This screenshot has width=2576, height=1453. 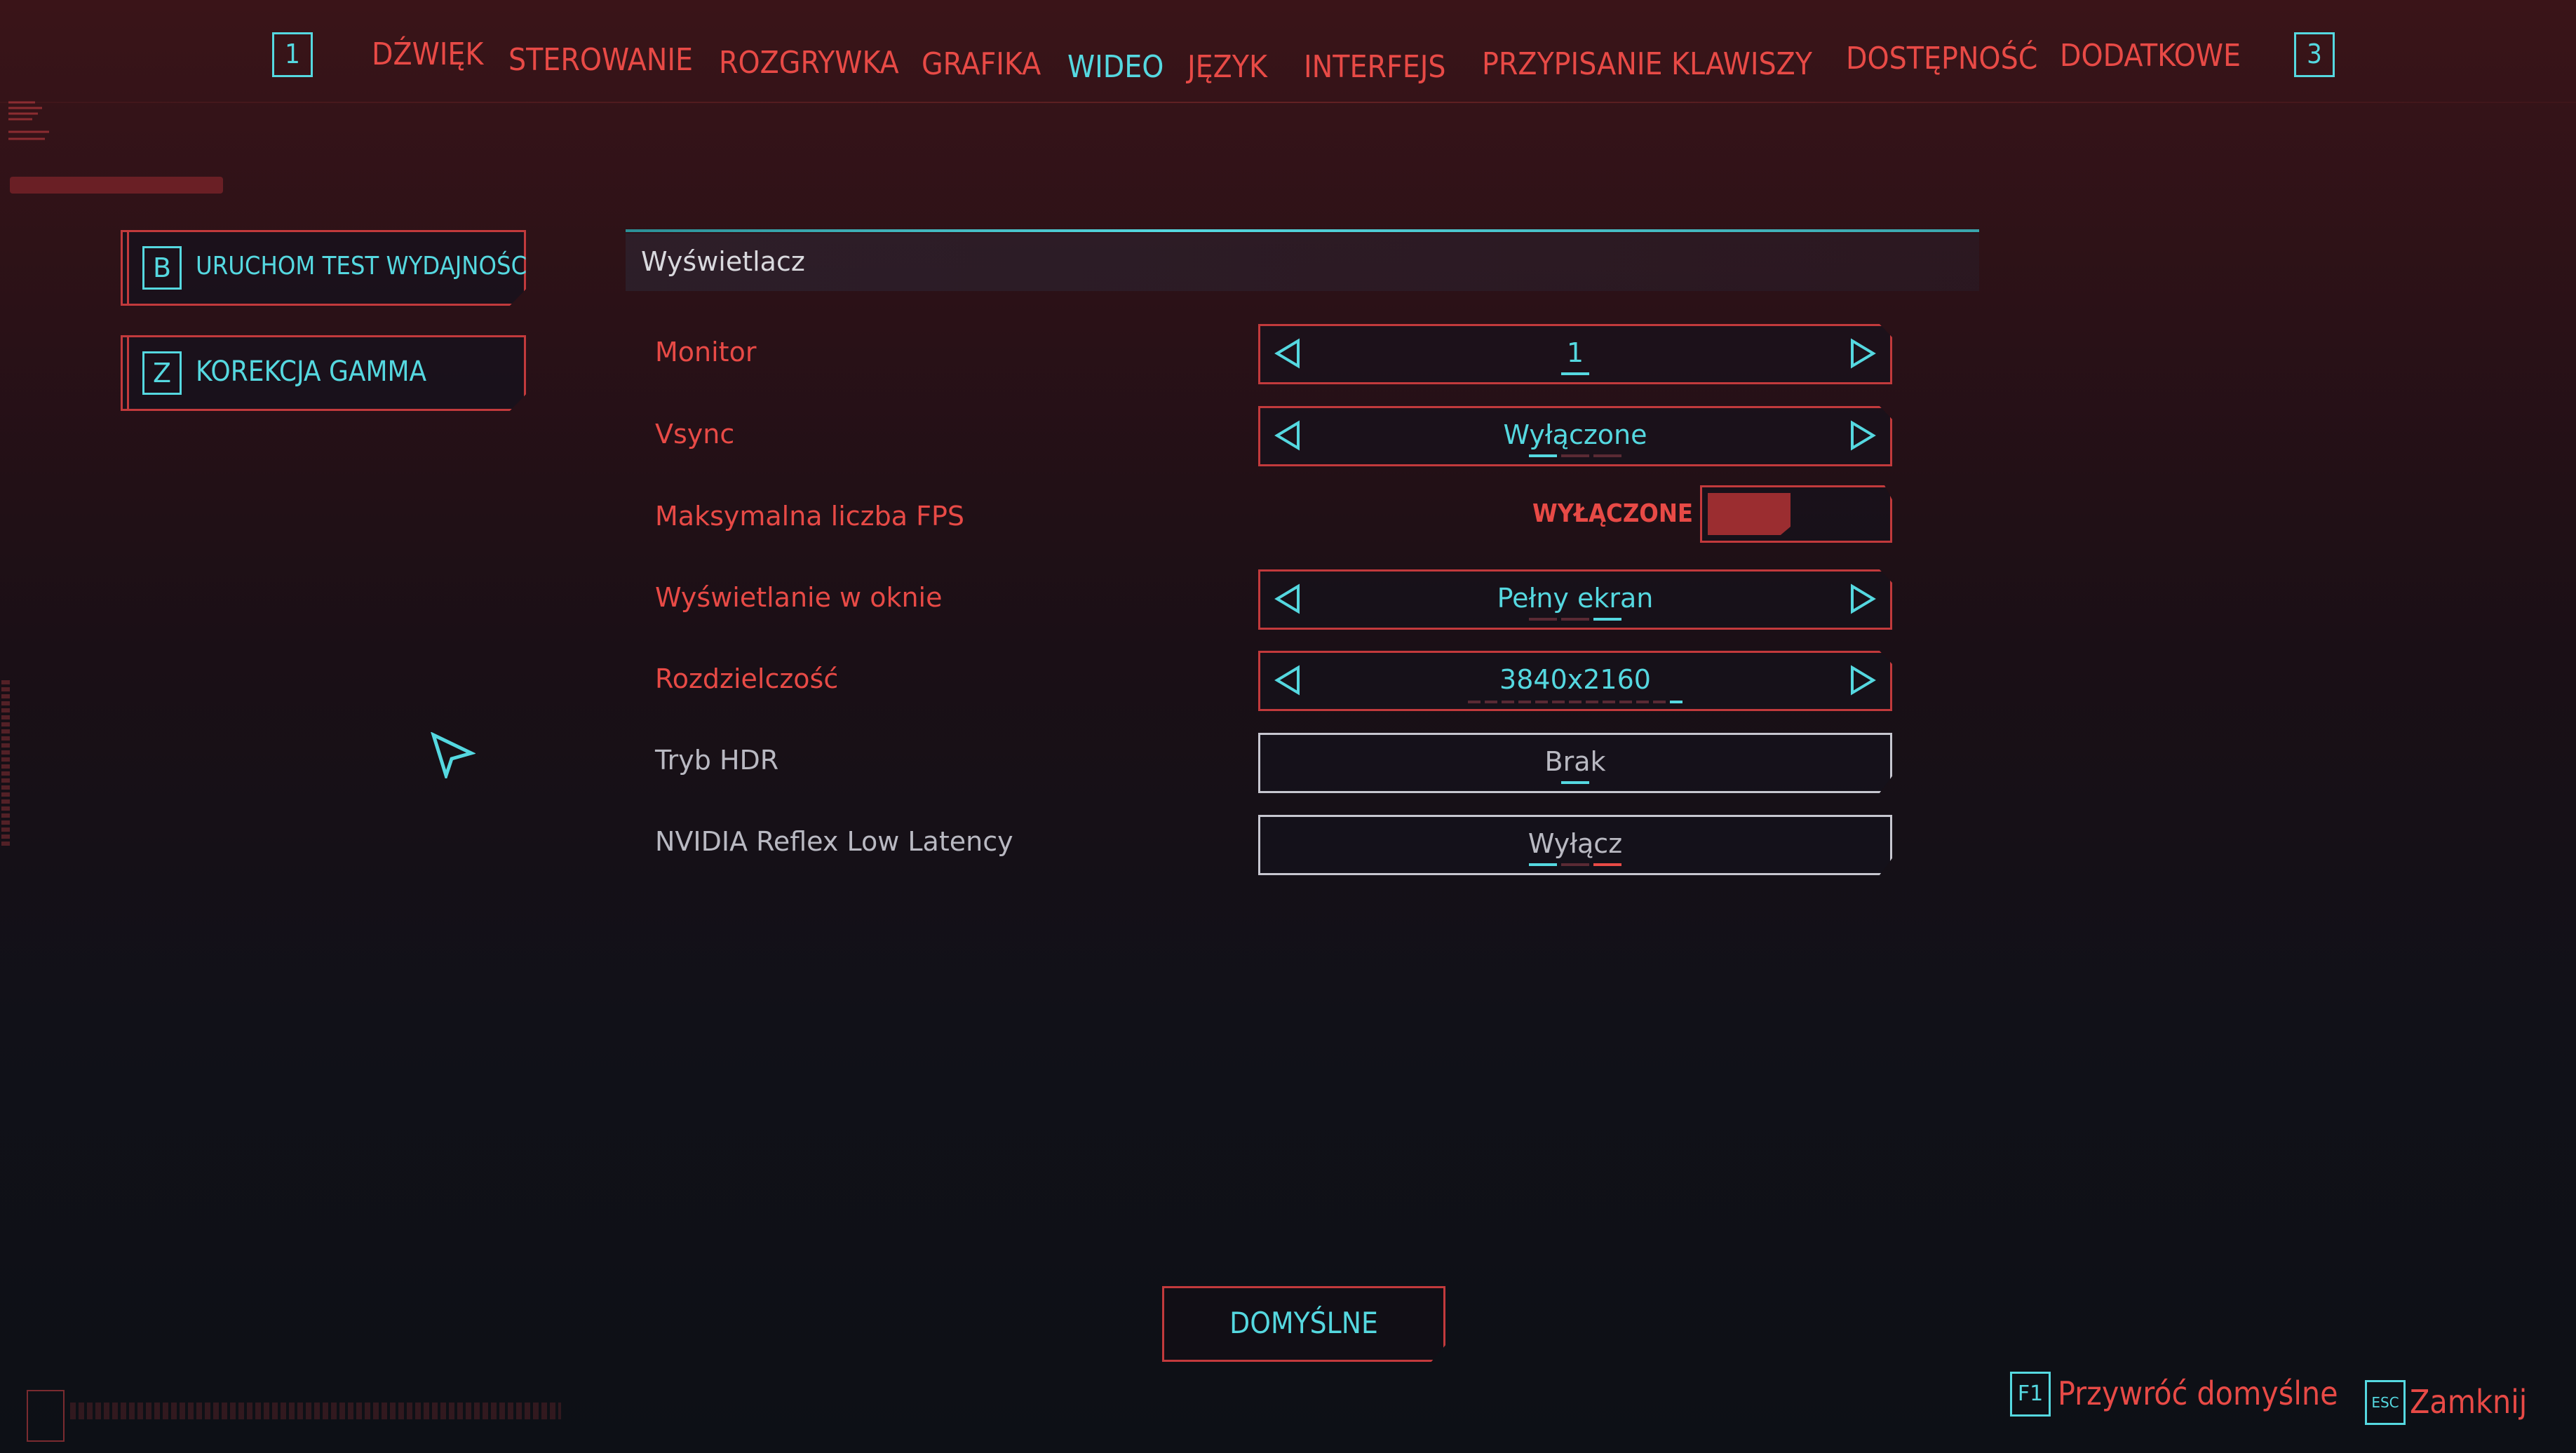 What do you see at coordinates (162, 373) in the screenshot?
I see `key-z-icon: Z` at bounding box center [162, 373].